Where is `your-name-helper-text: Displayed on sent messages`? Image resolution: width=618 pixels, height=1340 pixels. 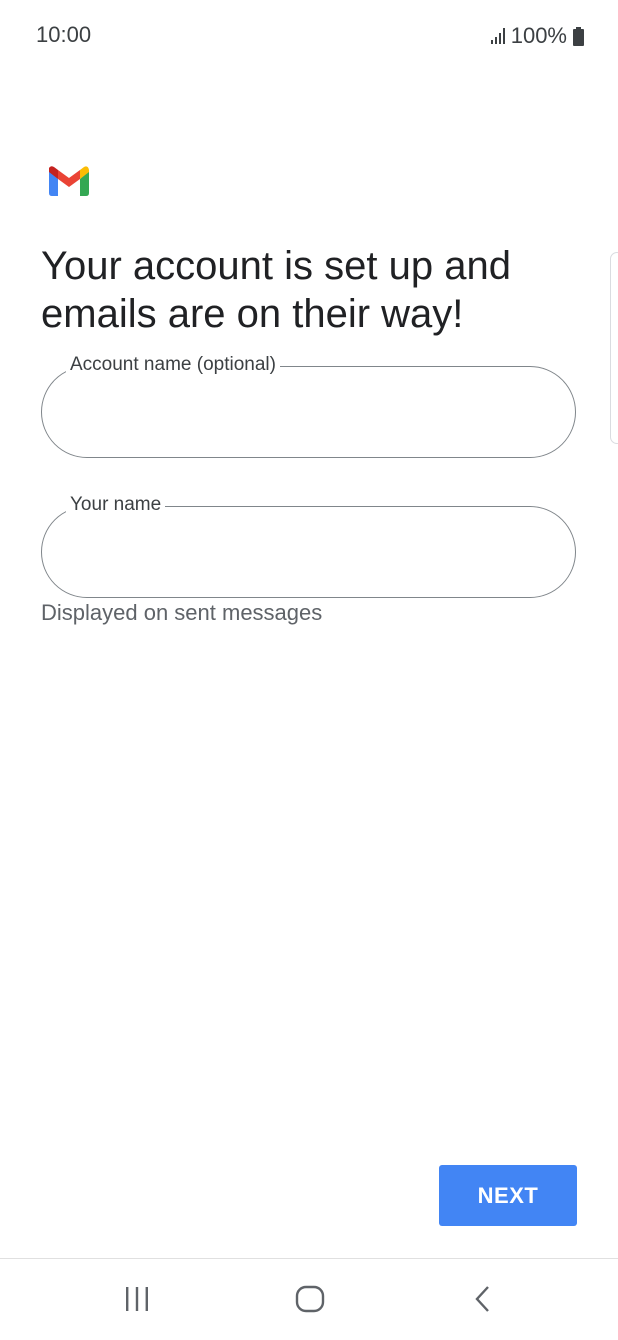 your-name-helper-text: Displayed on sent messages is located at coordinates (182, 612).